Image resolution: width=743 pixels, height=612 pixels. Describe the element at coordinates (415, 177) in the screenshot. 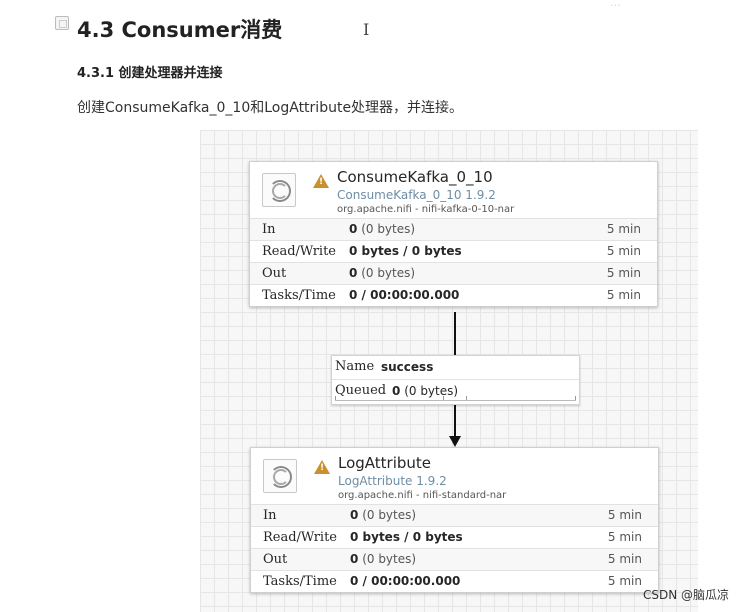

I see `processor-name: ConsumeKafka_0_10` at that location.